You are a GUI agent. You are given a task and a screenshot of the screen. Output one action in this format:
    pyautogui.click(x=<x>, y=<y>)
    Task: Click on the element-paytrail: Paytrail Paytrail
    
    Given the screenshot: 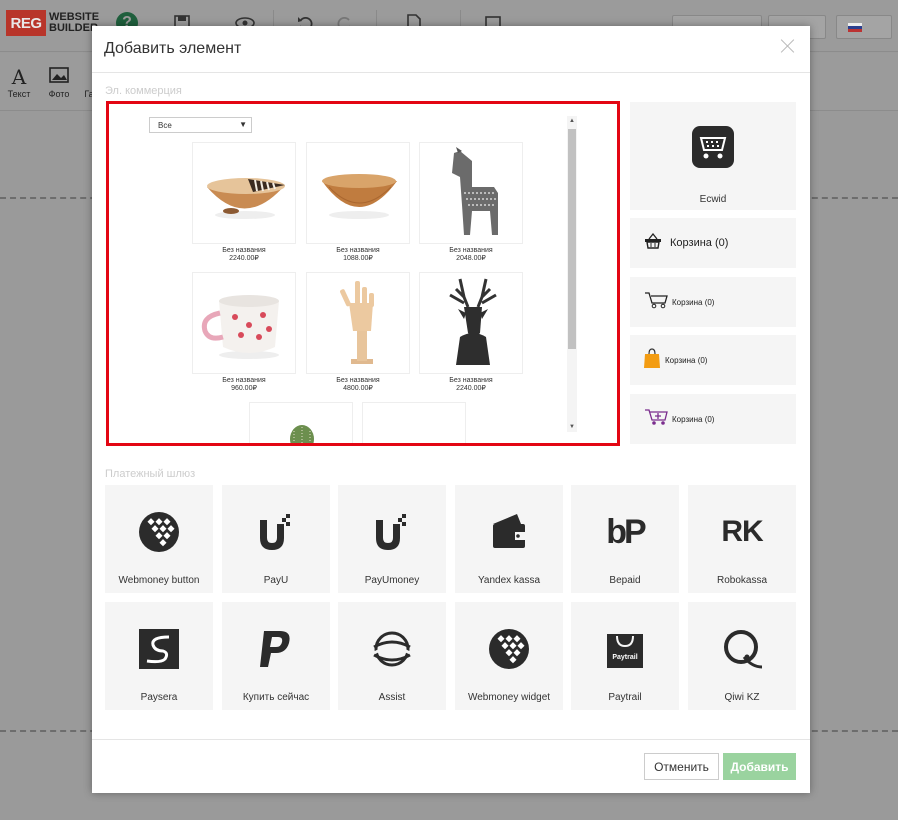 What is the action you would take?
    pyautogui.click(x=625, y=656)
    